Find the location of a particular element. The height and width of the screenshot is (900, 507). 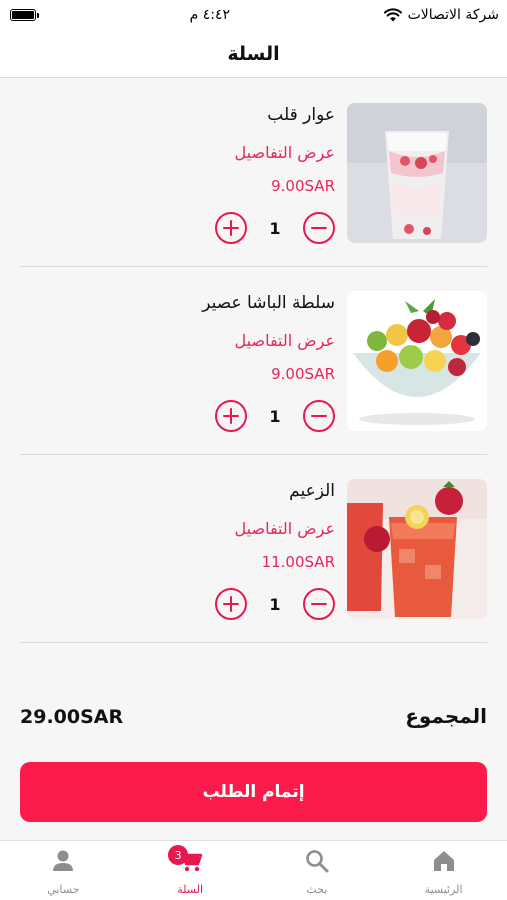

item-name: عوار قلب is located at coordinates (301, 115).